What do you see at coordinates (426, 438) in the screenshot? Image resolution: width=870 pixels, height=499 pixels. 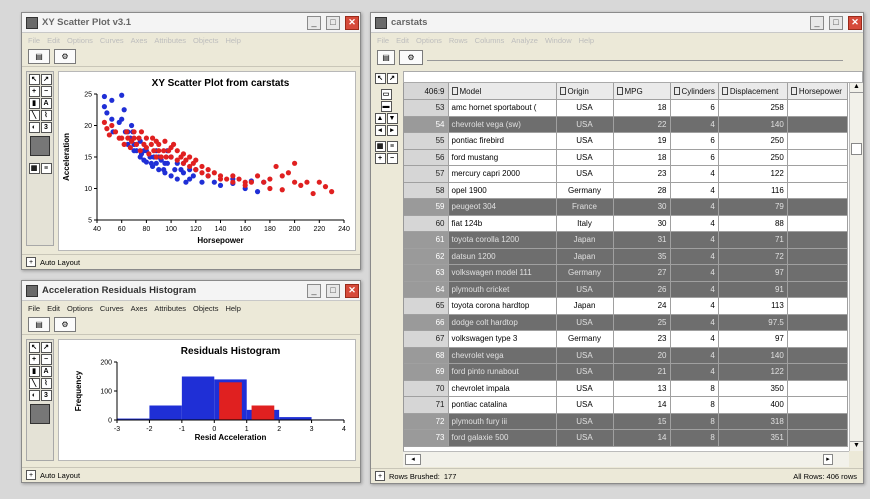 I see `row-id-cell: 73` at bounding box center [426, 438].